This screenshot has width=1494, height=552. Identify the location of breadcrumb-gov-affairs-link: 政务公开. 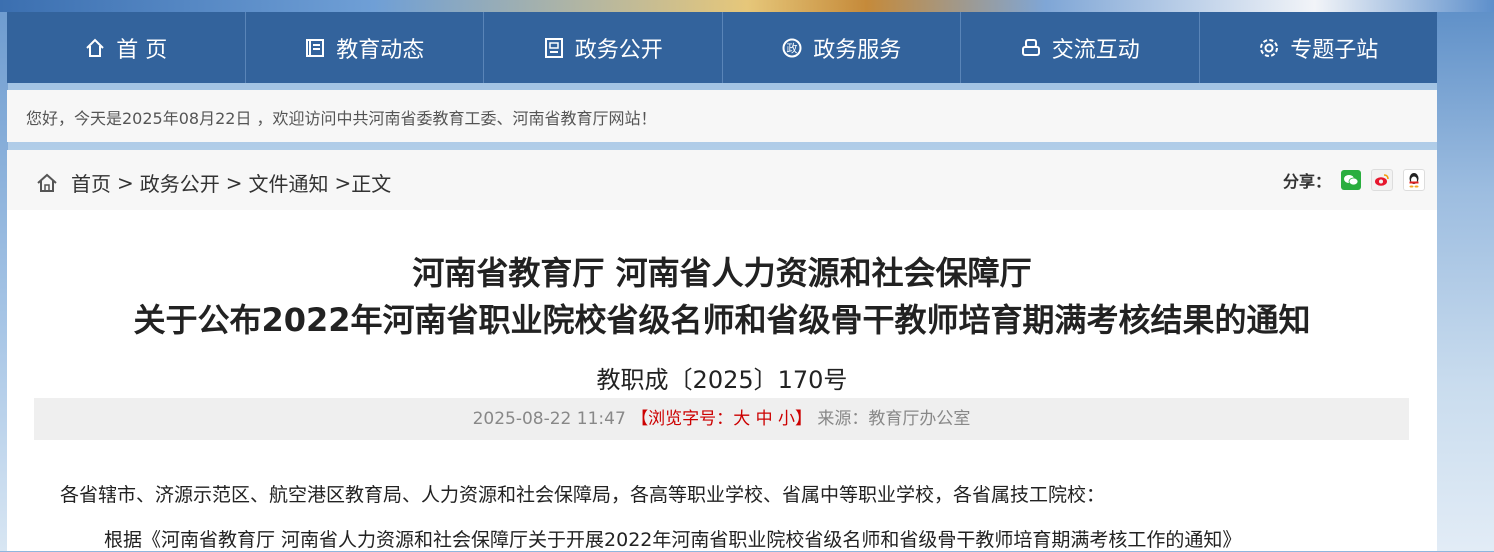
(180, 182).